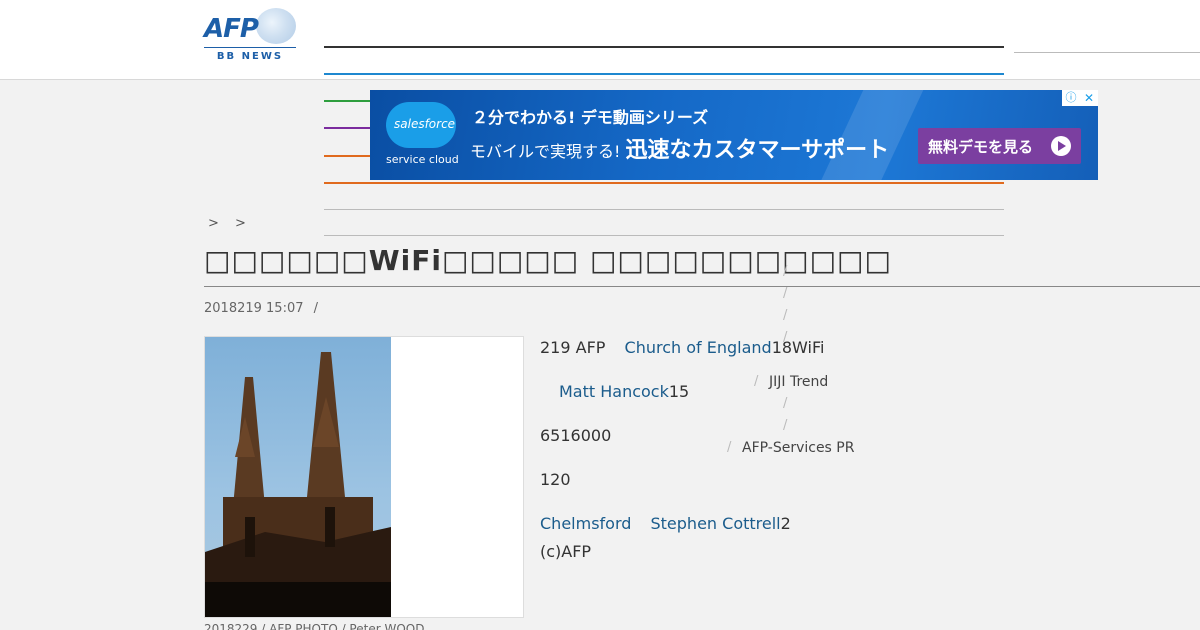 This screenshot has width=1200, height=630. I want to click on ad-subheadline-big: 迅速なカスタマーサポート, so click(757, 150).